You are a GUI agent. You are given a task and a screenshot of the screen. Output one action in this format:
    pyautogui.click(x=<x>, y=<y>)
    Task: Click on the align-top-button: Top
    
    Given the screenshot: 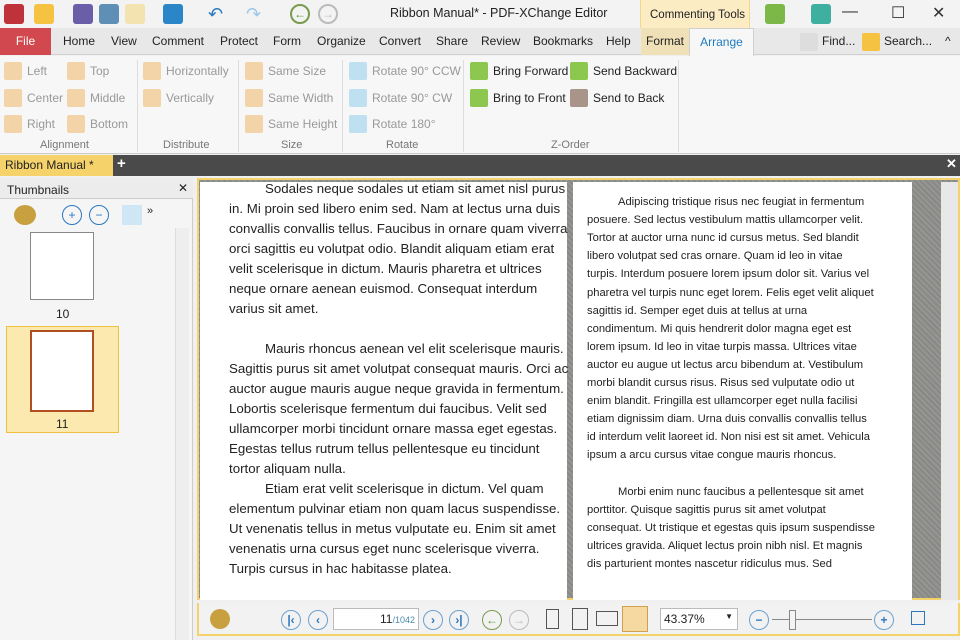 What is the action you would take?
    pyautogui.click(x=88, y=71)
    